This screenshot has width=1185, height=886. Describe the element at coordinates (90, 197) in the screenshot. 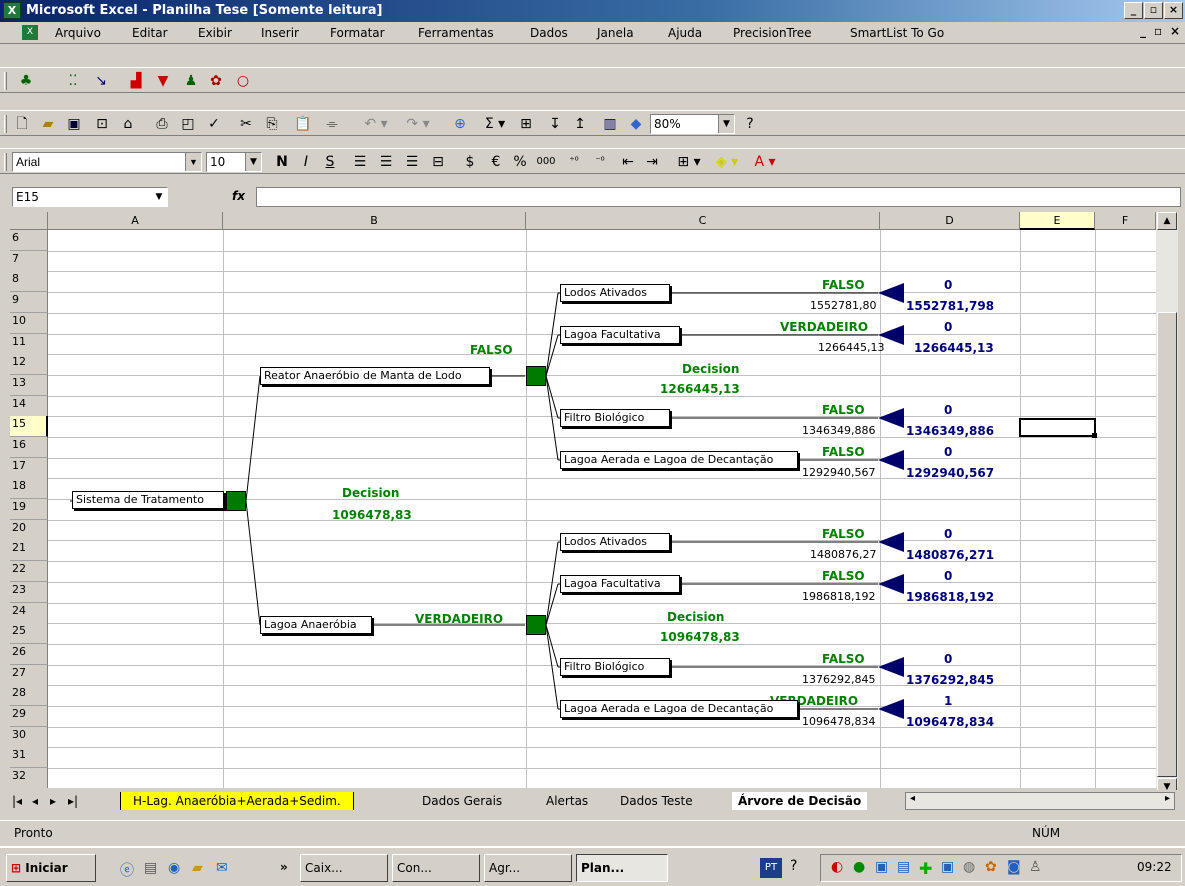

I see `name-box: E15 ▼` at that location.